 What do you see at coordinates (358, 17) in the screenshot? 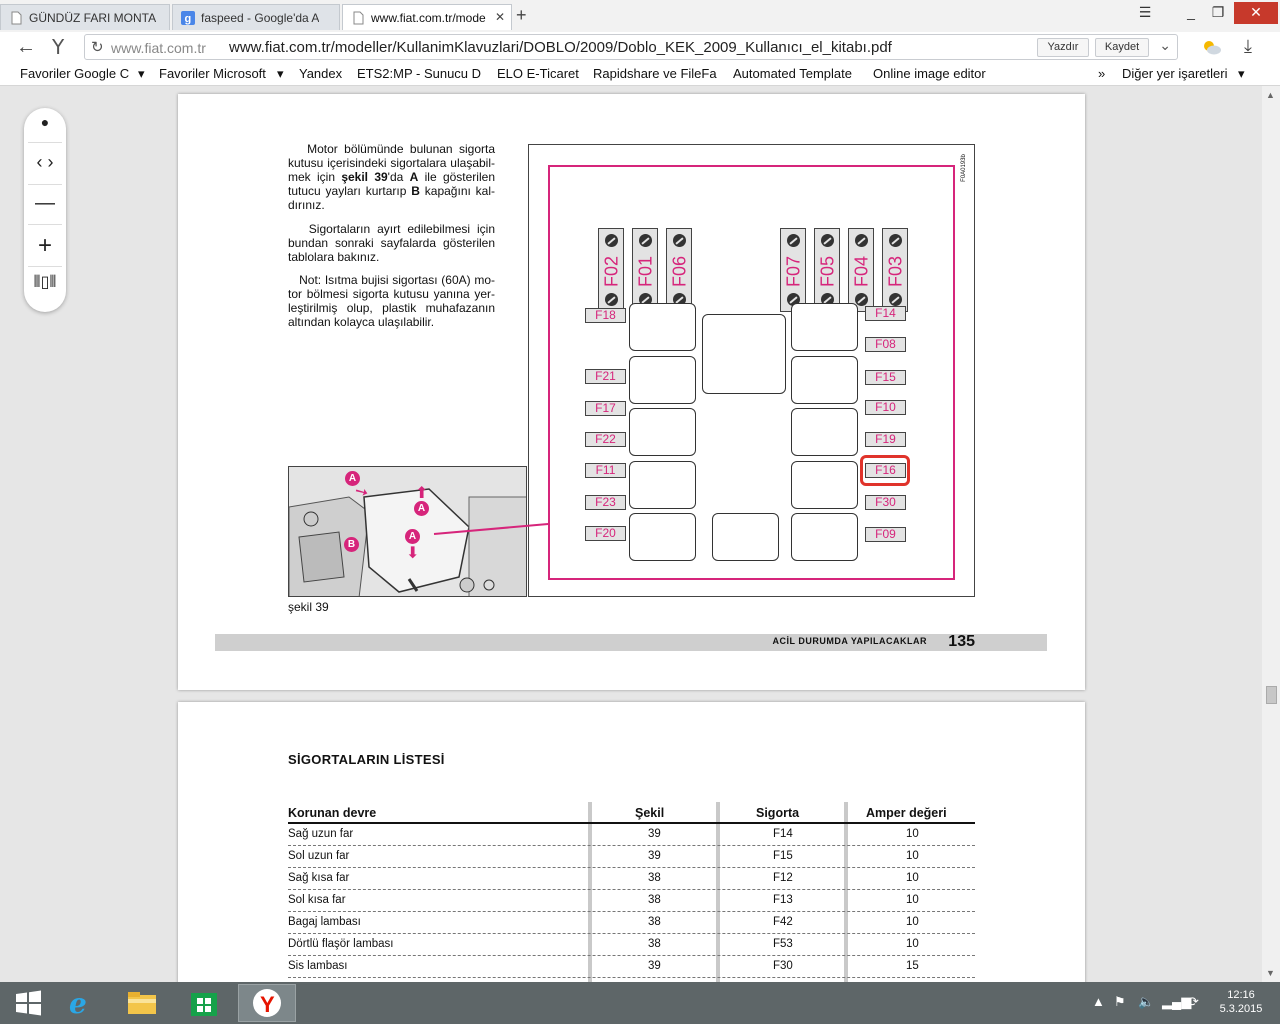
I see `page-icon` at bounding box center [358, 17].